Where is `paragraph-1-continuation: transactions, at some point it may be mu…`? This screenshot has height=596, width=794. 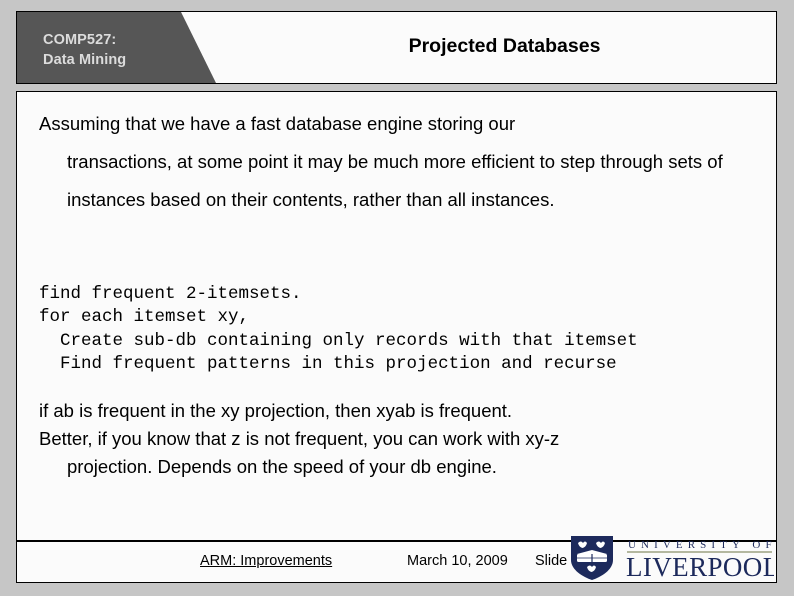 paragraph-1-continuation: transactions, at some point it may be mu… is located at coordinates (395, 180).